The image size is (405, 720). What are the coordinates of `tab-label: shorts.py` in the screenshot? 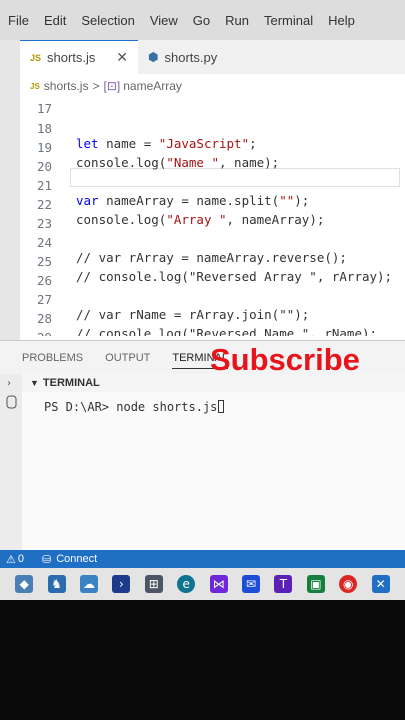 It's located at (191, 57).